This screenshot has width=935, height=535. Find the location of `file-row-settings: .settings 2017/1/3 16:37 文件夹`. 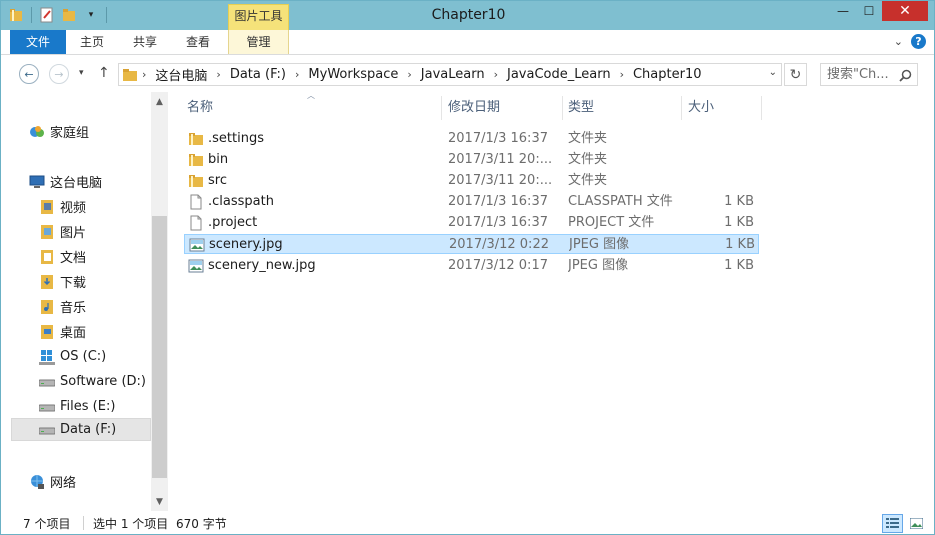

file-row-settings: .settings 2017/1/3 16:37 文件夹 is located at coordinates (471, 139).